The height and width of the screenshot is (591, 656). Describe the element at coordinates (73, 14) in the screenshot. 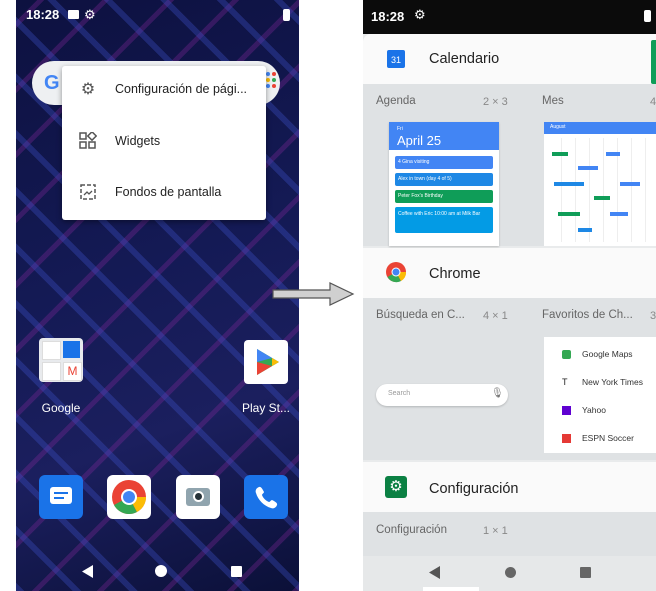

I see `gallery-notification-icon` at that location.